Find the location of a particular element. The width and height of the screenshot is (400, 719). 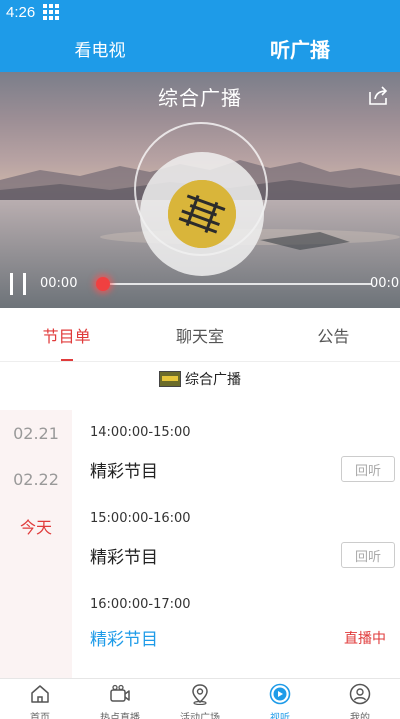

share-icon is located at coordinates (378, 96).